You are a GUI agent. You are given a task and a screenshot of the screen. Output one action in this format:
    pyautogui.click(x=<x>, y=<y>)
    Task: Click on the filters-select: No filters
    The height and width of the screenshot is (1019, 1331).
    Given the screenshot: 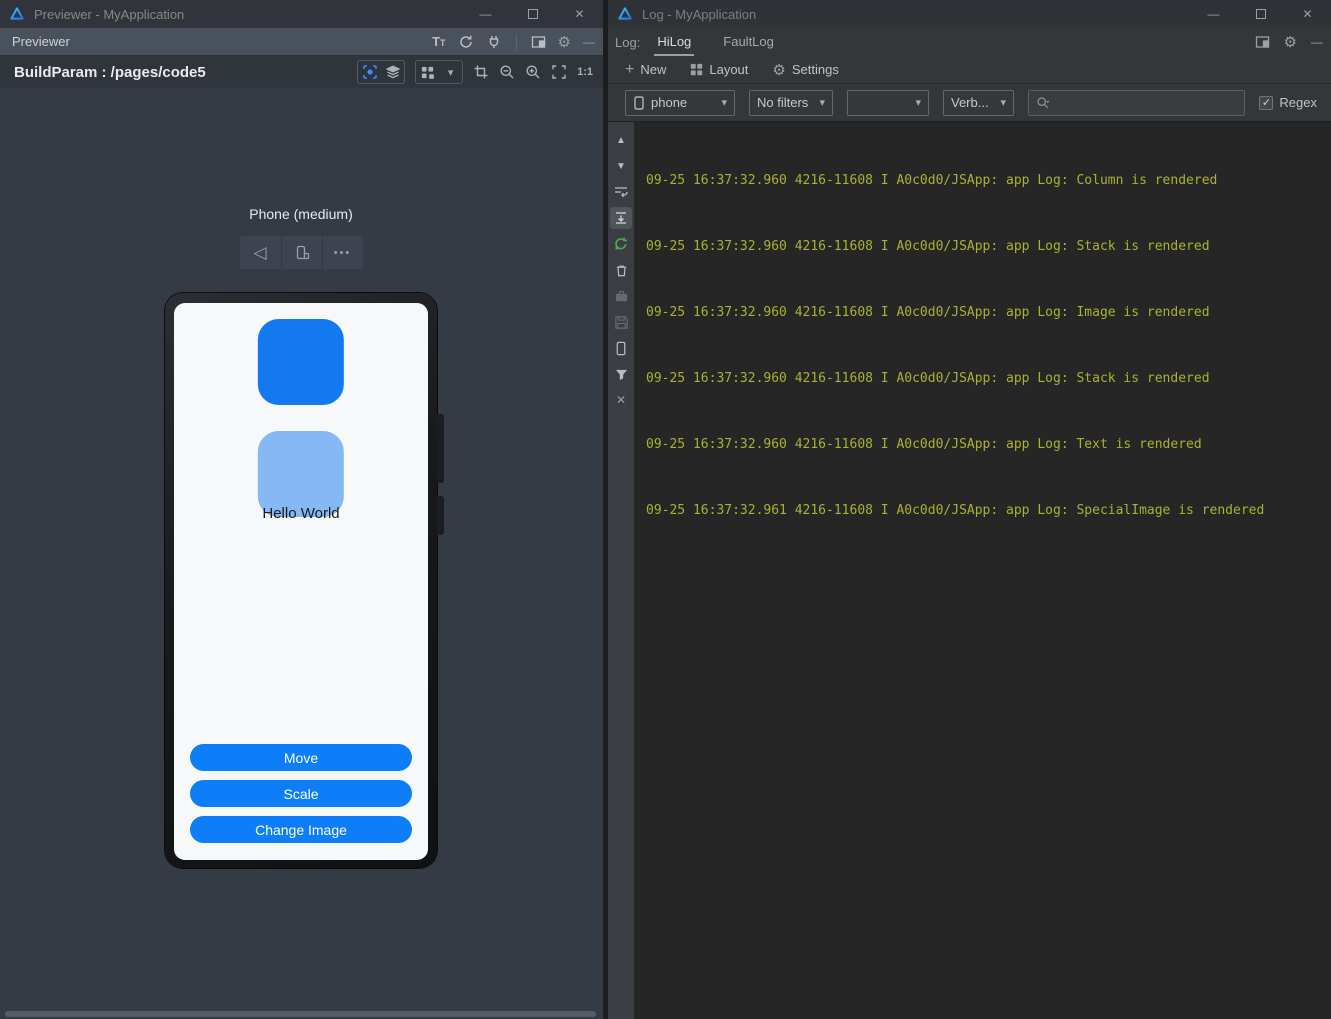 What is the action you would take?
    pyautogui.click(x=791, y=102)
    